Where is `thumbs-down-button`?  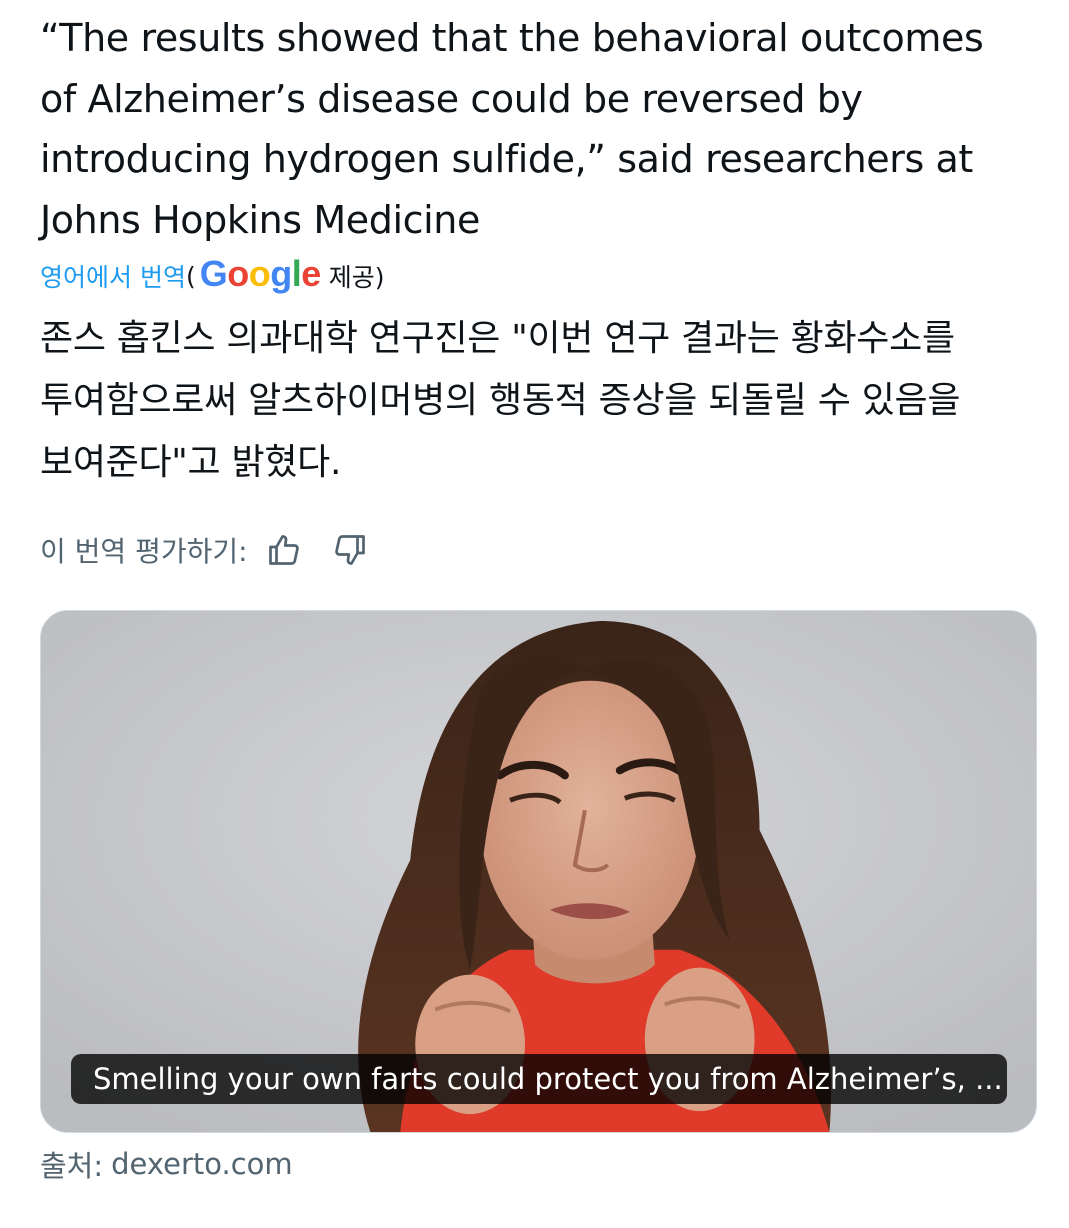 thumbs-down-button is located at coordinates (350, 550).